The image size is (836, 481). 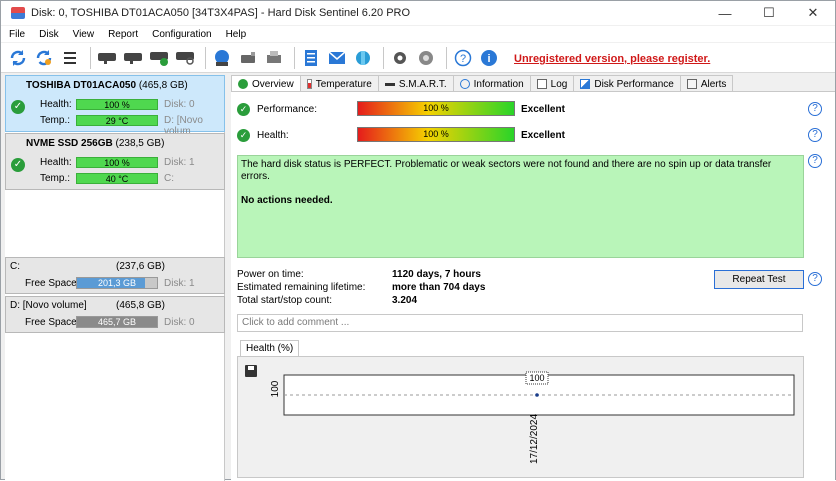 What do you see at coordinates (48, 305) in the screenshot?
I see `volume-name: D: [Novo volume]` at bounding box center [48, 305].